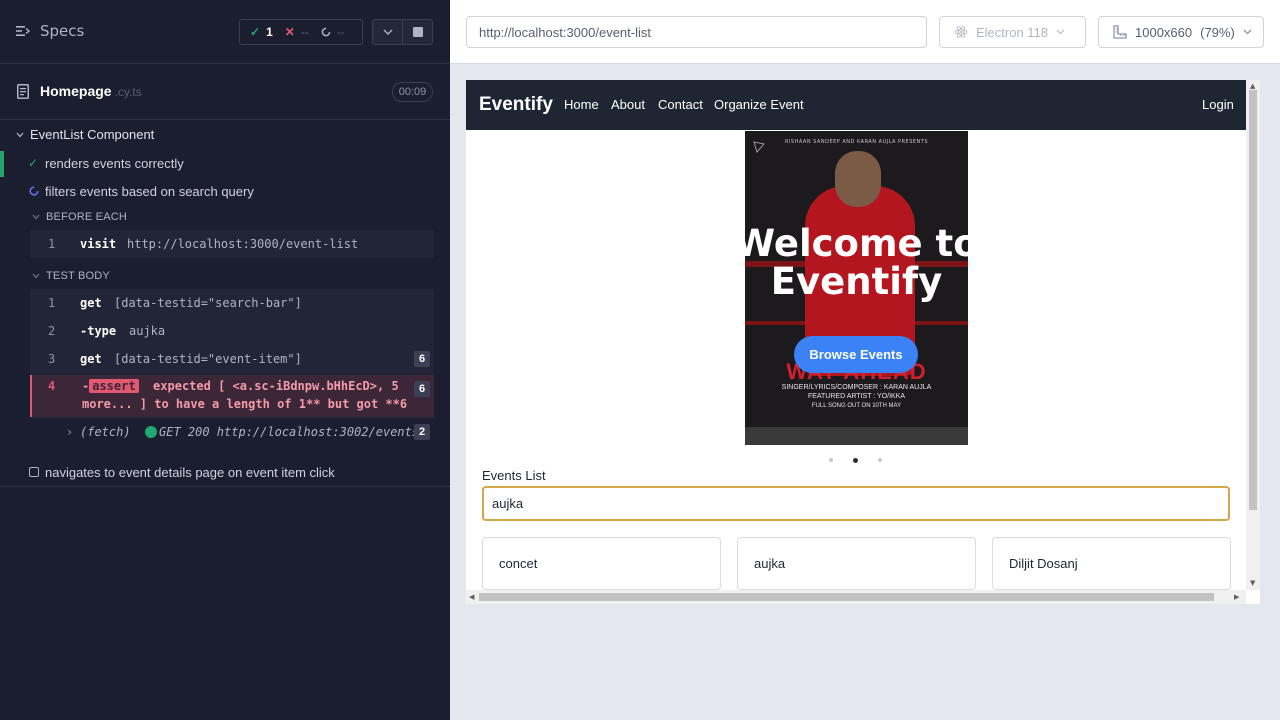 Image resolution: width=1280 pixels, height=720 pixels. What do you see at coordinates (2, 164) in the screenshot?
I see `passed-indicator-bar` at bounding box center [2, 164].